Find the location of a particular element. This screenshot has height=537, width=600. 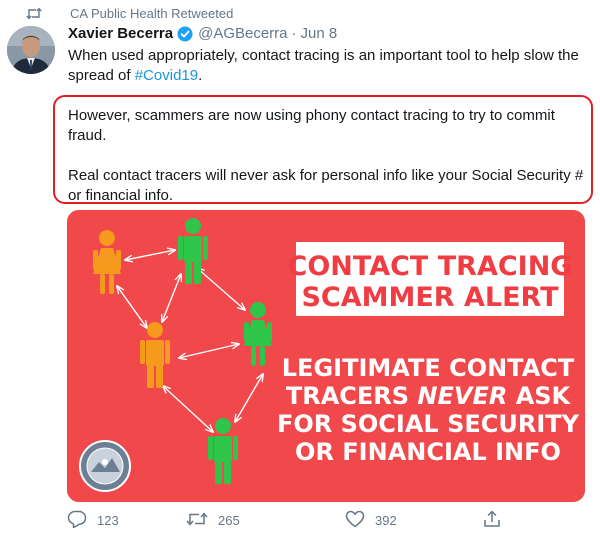

like-button: 392 is located at coordinates (371, 520).